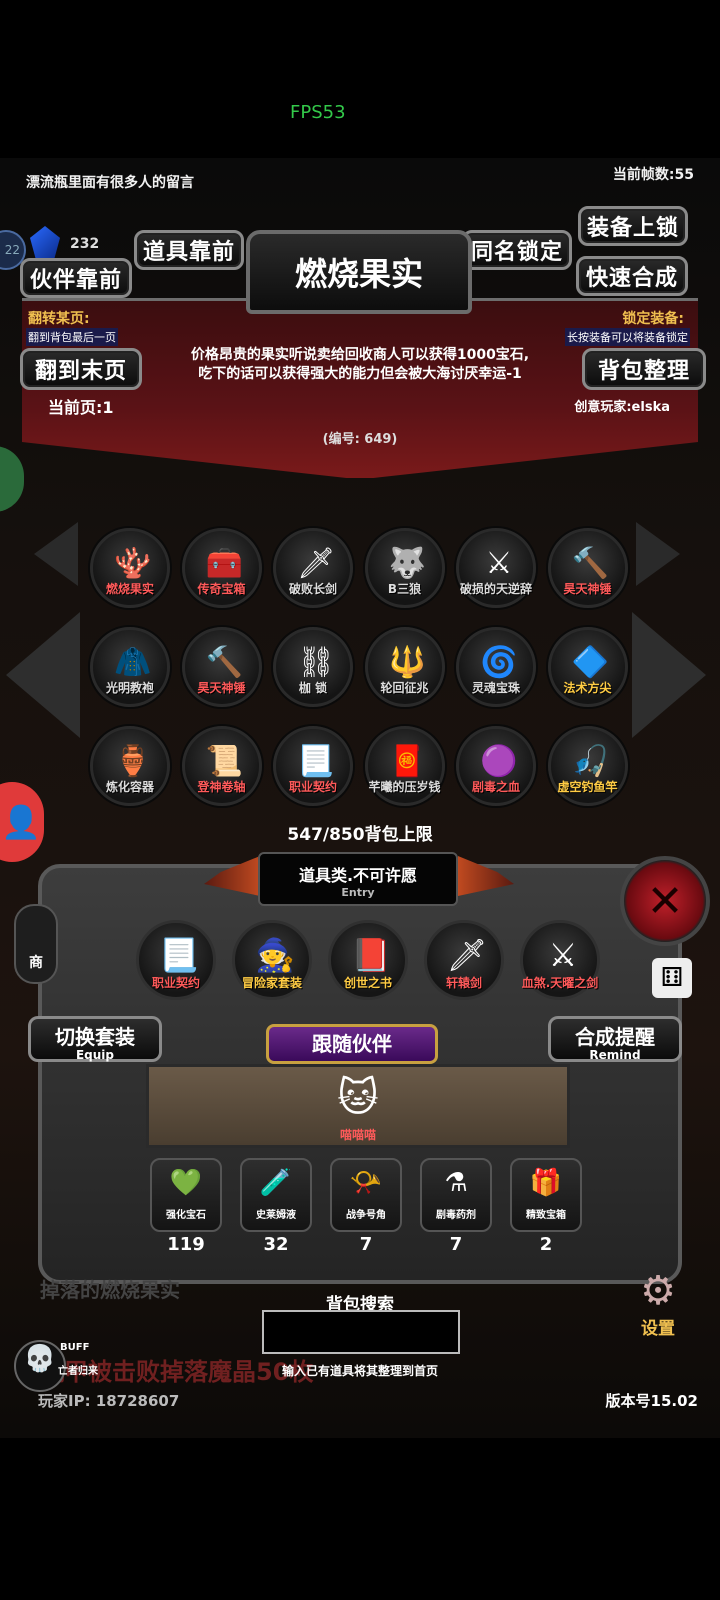  What do you see at coordinates (186, 1195) in the screenshot?
I see `material-slot: 💚 强化宝石` at bounding box center [186, 1195].